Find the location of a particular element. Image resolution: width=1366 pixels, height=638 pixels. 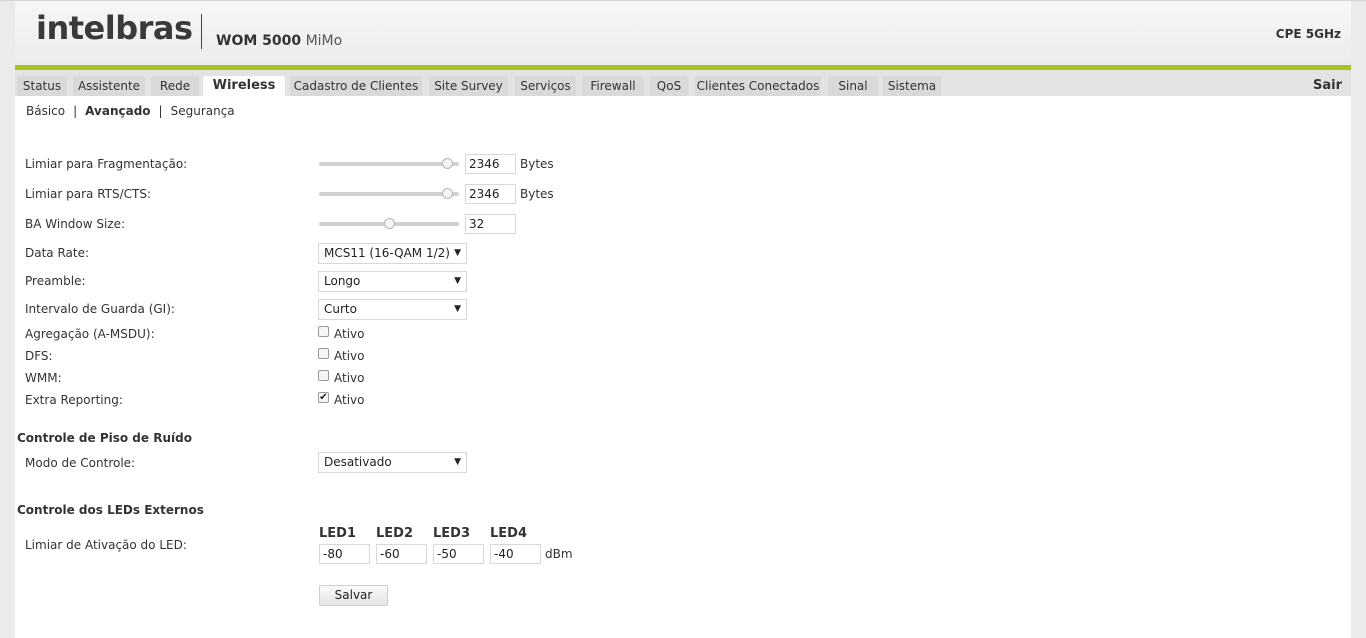

preamble-label: Preamble: is located at coordinates (55, 281).